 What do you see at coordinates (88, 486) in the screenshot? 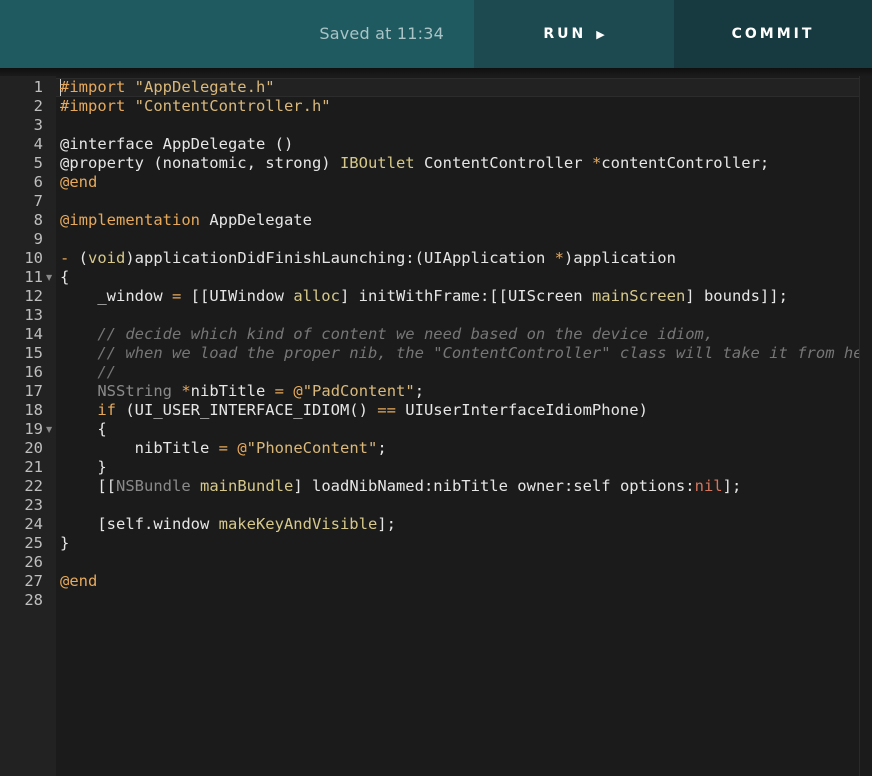
I see `code-token: [[` at bounding box center [88, 486].